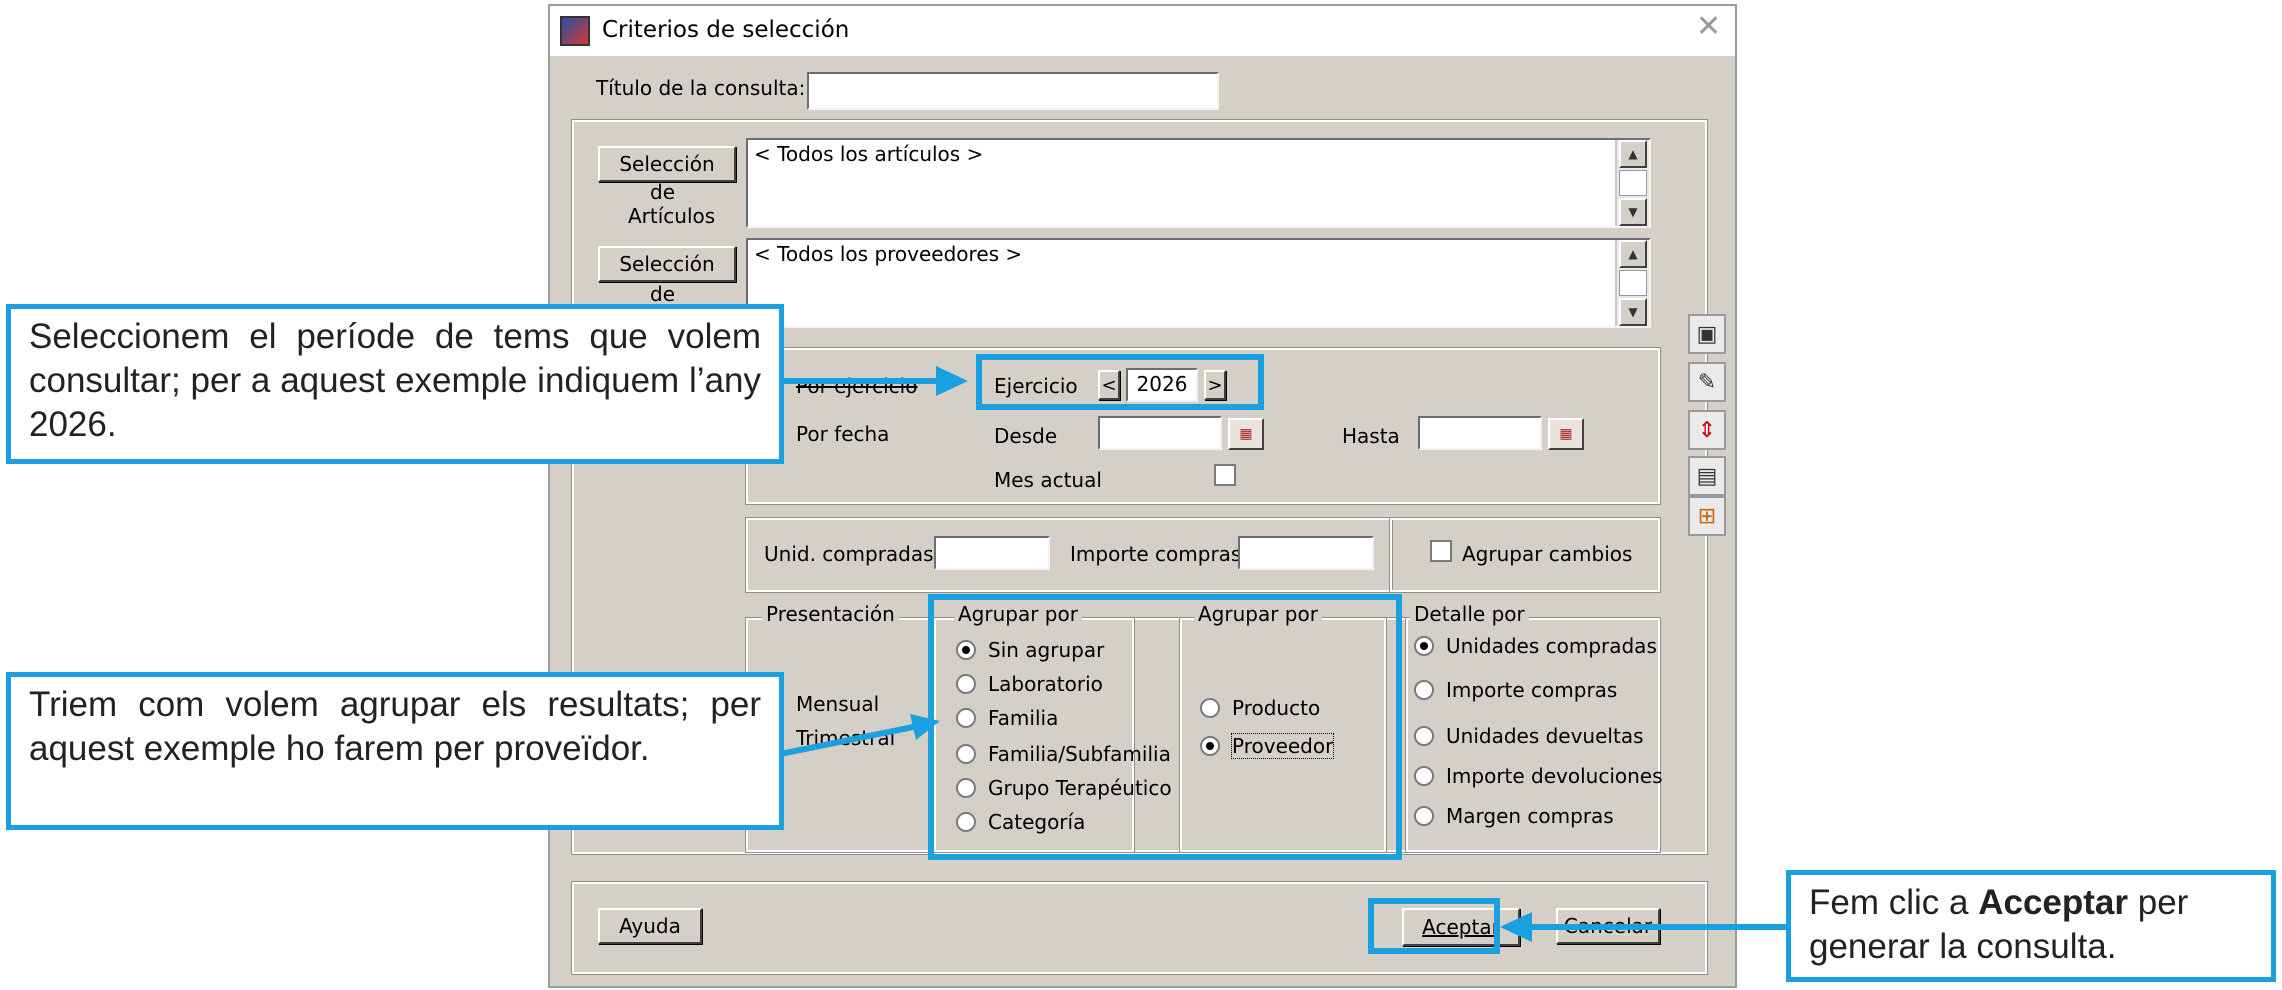  Describe the element at coordinates (838, 704) in the screenshot. I see `presentation-monthly-label: Mensual` at that location.